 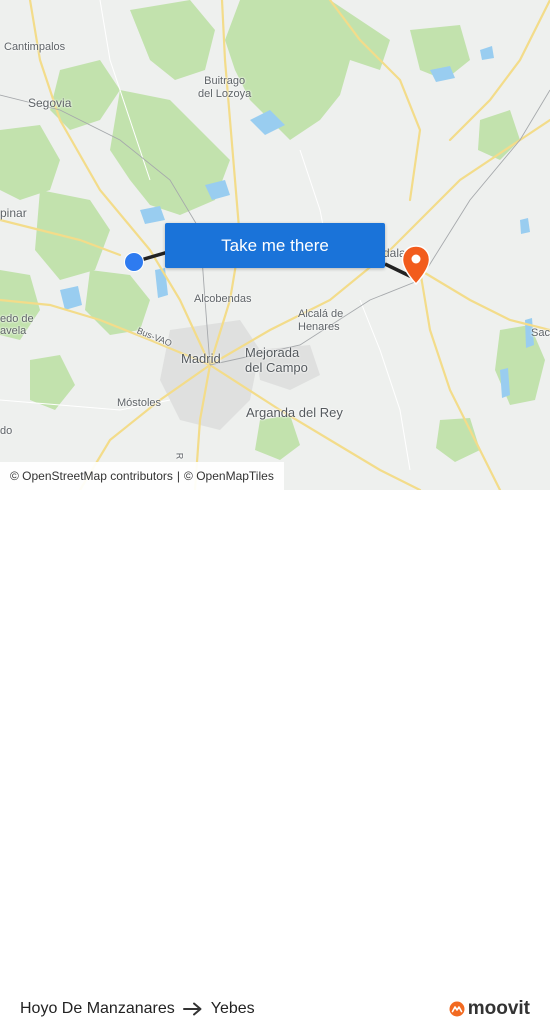 What do you see at coordinates (50, 103) in the screenshot?
I see `place-label-segovia: Segovia` at bounding box center [50, 103].